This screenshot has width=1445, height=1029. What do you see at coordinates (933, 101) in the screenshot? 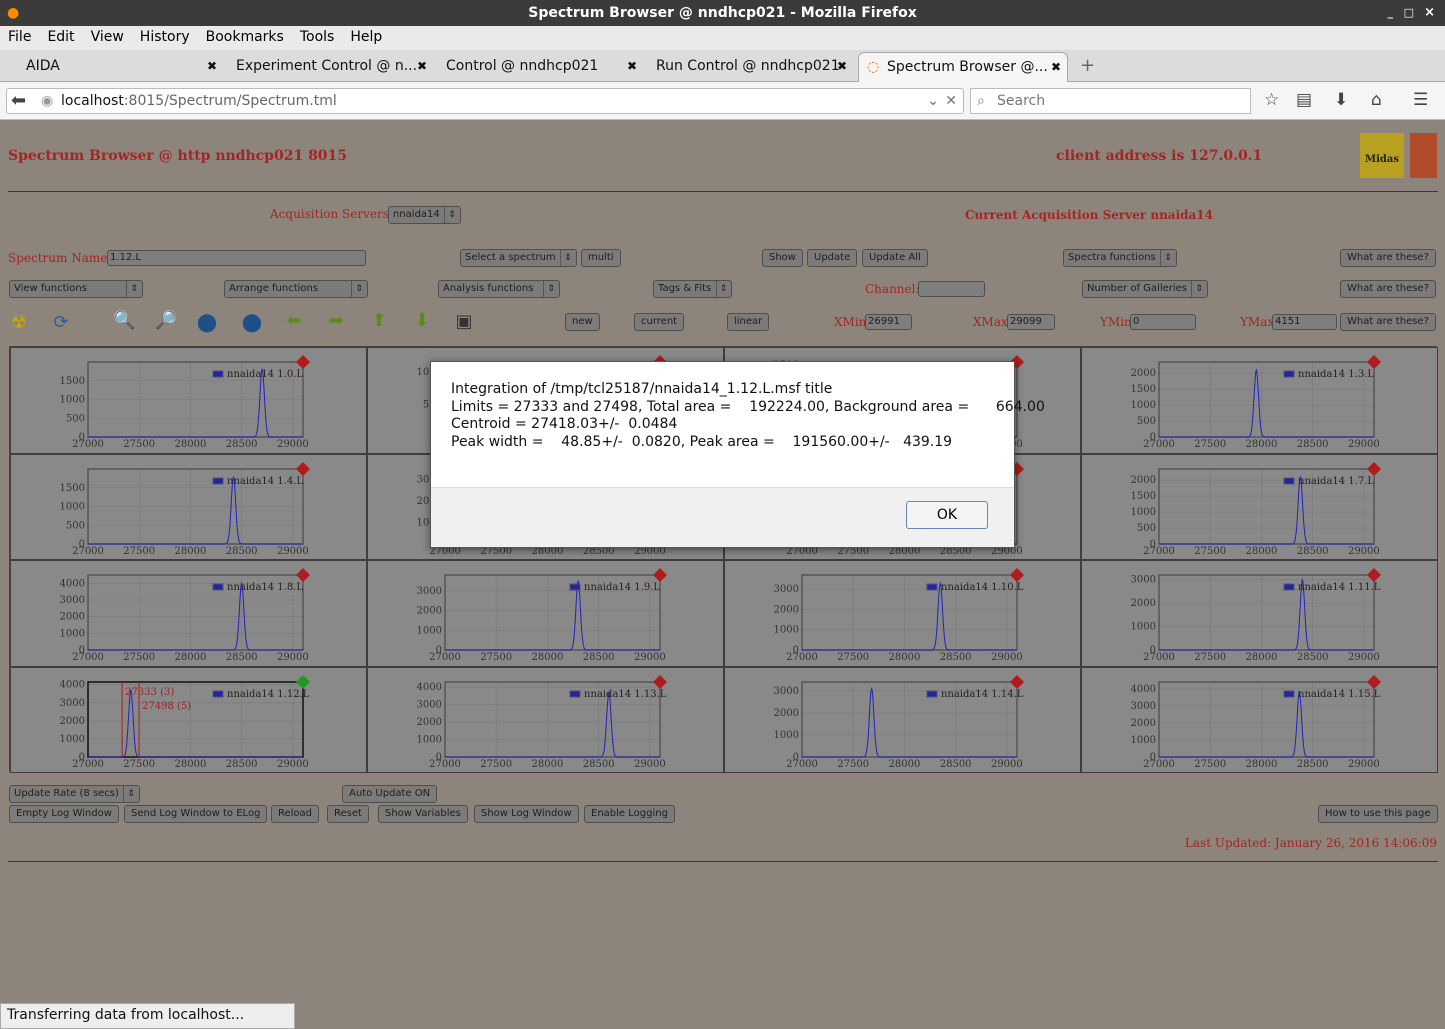
I see `dropdown-icon: ⌄` at bounding box center [933, 101].